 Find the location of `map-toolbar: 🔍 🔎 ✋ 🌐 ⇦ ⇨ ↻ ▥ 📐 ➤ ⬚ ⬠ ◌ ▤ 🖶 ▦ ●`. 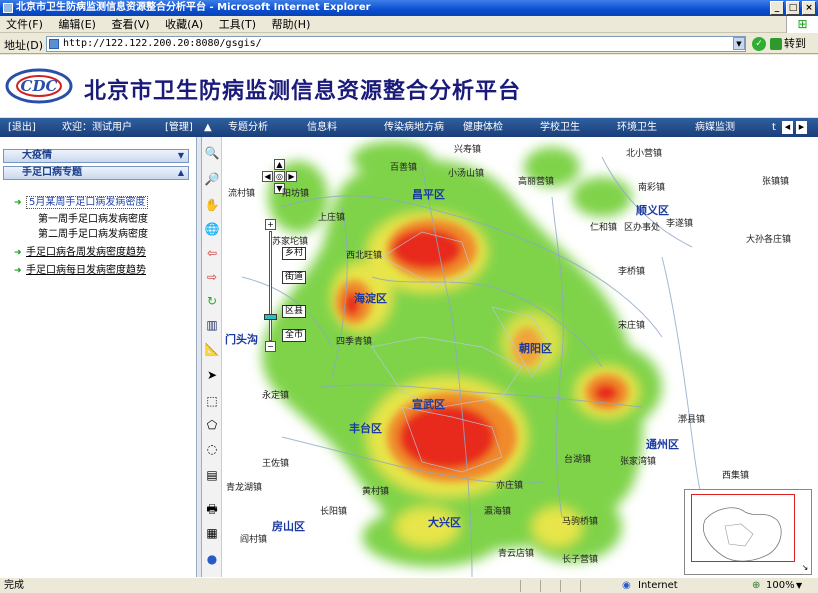

map-toolbar: 🔍 🔎 ✋ 🌐 ⇦ ⇨ ↻ ▥ 📐 ➤ ⬚ ⬠ ◌ ▤ 🖶 ▦ ● is located at coordinates (212, 357).